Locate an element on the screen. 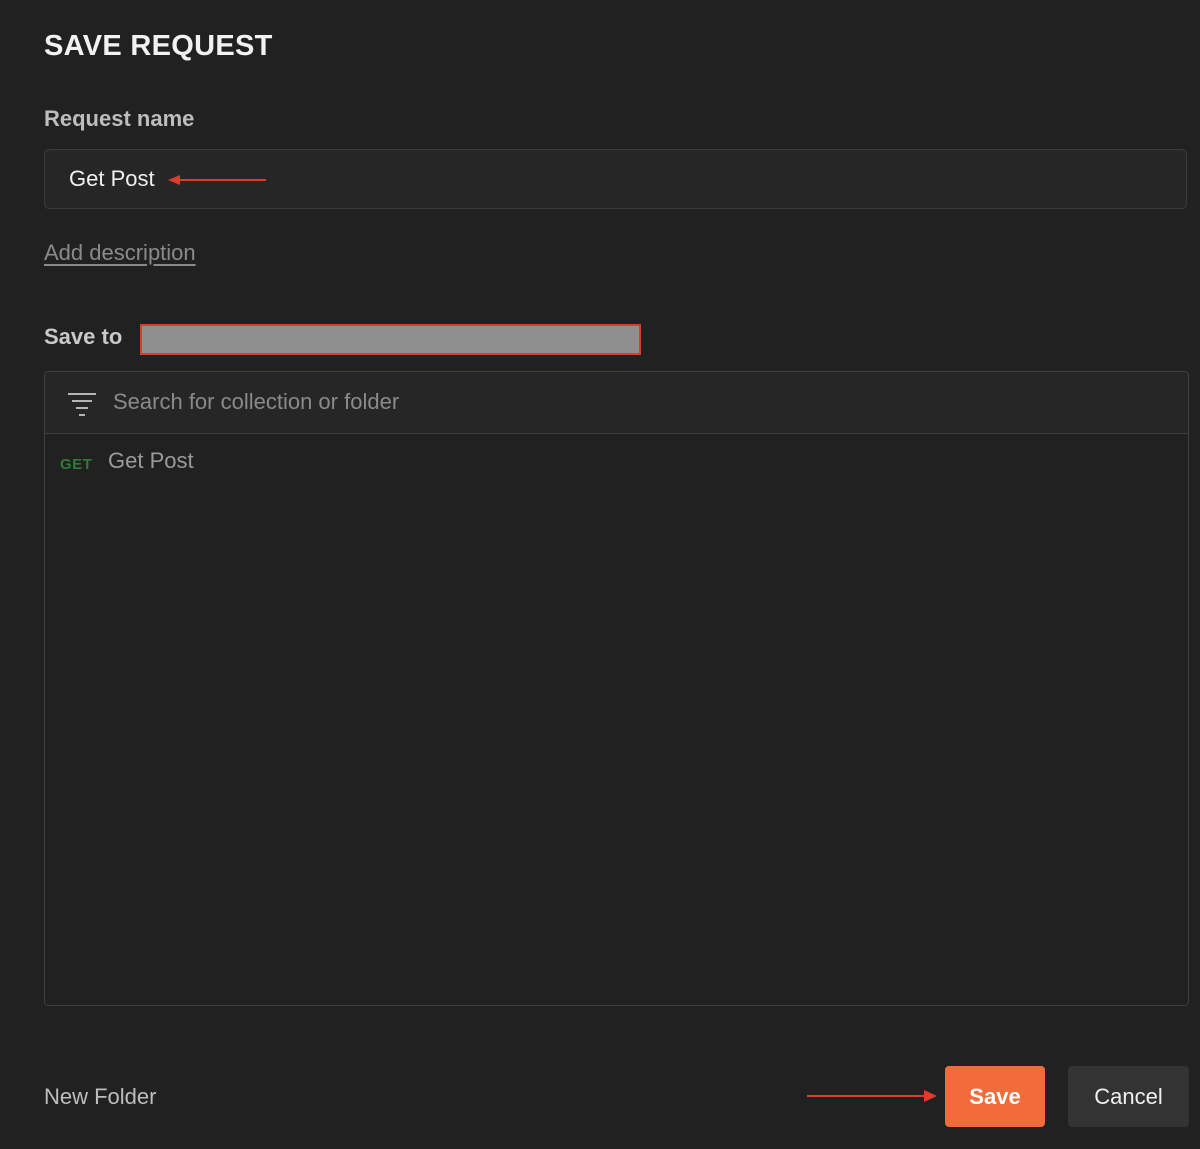 This screenshot has width=1200, height=1149. request-name-field-container is located at coordinates (615, 179).